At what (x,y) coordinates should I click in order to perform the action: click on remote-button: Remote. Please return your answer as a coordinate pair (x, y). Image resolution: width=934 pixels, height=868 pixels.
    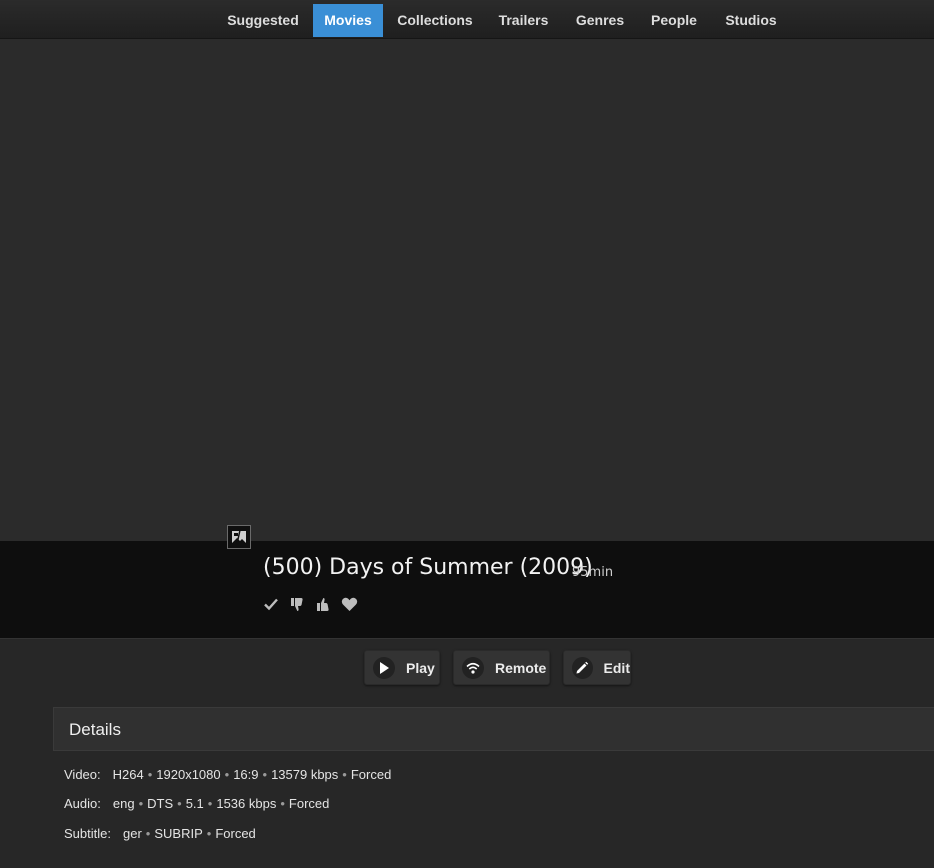
    Looking at the image, I should click on (501, 667).